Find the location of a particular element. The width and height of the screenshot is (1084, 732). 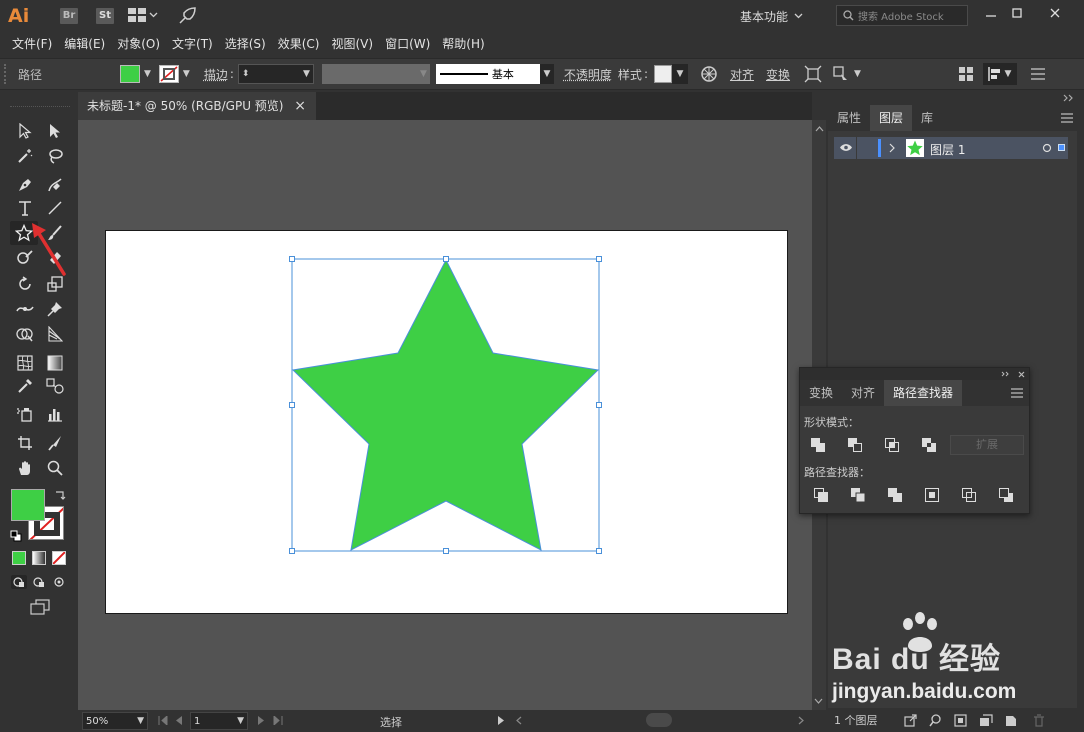

stock-search-input: 搜索 Adobe Stock is located at coordinates (902, 15).